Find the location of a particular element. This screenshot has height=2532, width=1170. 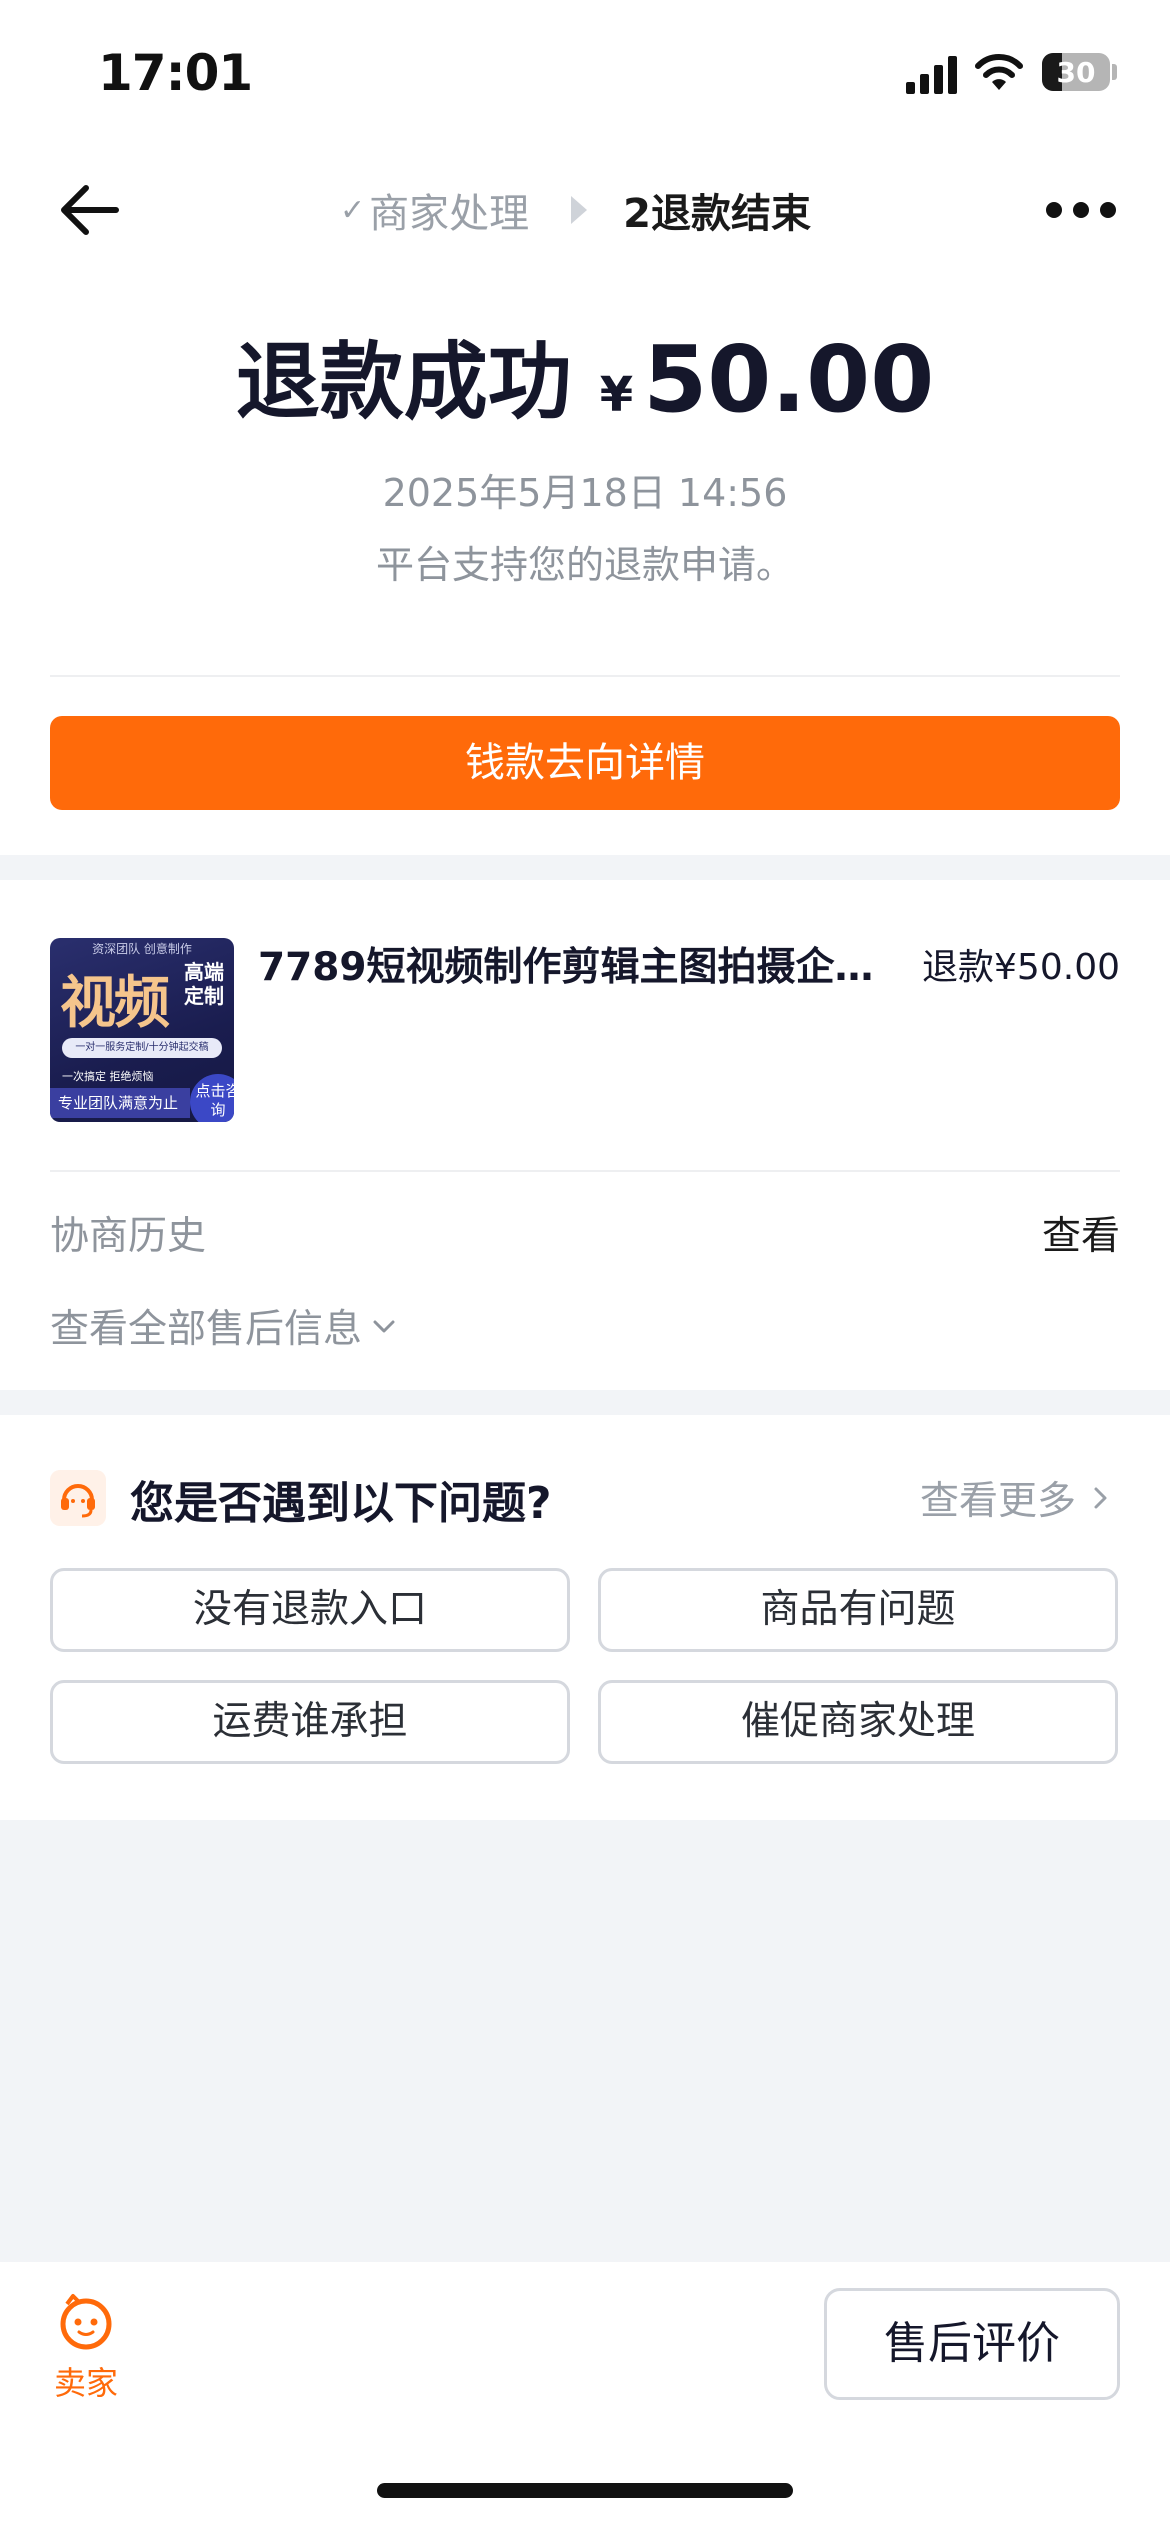

thumb-top-text: 资深团队 创意制作 is located at coordinates (142, 949).